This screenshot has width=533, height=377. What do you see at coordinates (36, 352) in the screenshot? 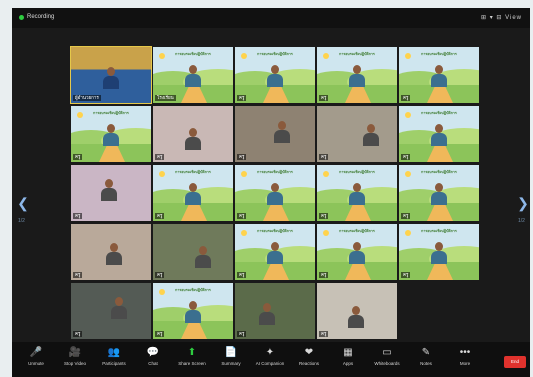
I see `microphone-icon: 🎤` at bounding box center [36, 352].